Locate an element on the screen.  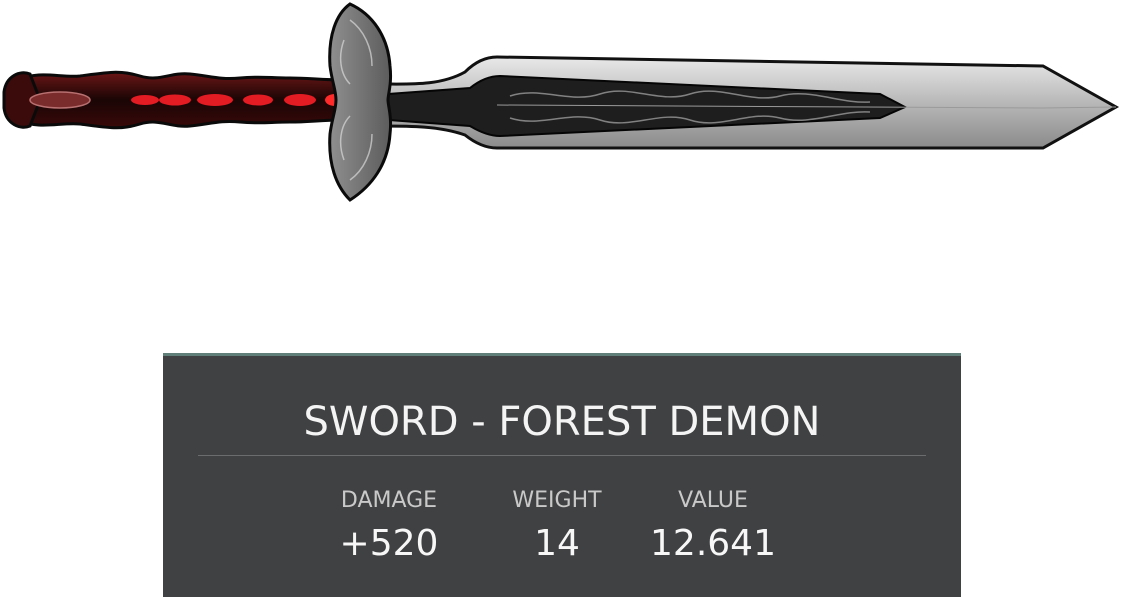
weight-value: 14 is located at coordinates (557, 543).